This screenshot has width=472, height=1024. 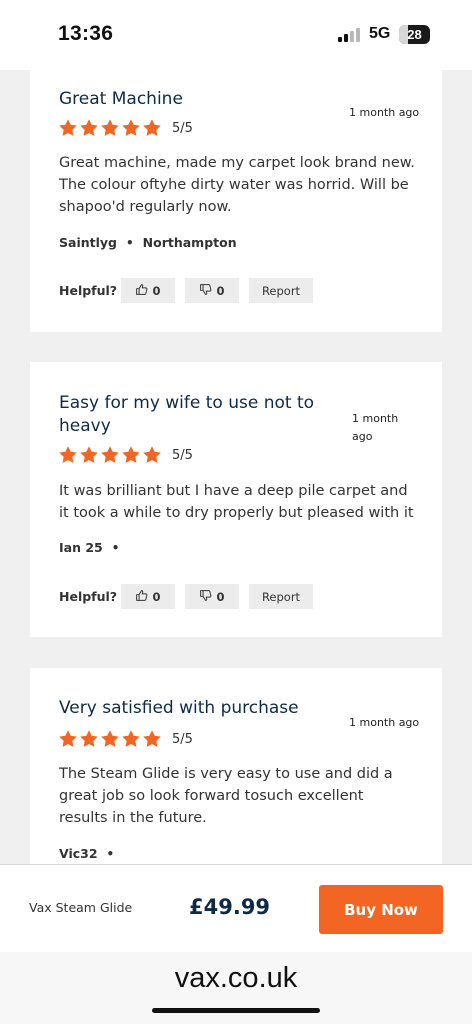 What do you see at coordinates (121, 99) in the screenshot?
I see `review-title: Great Machine` at bounding box center [121, 99].